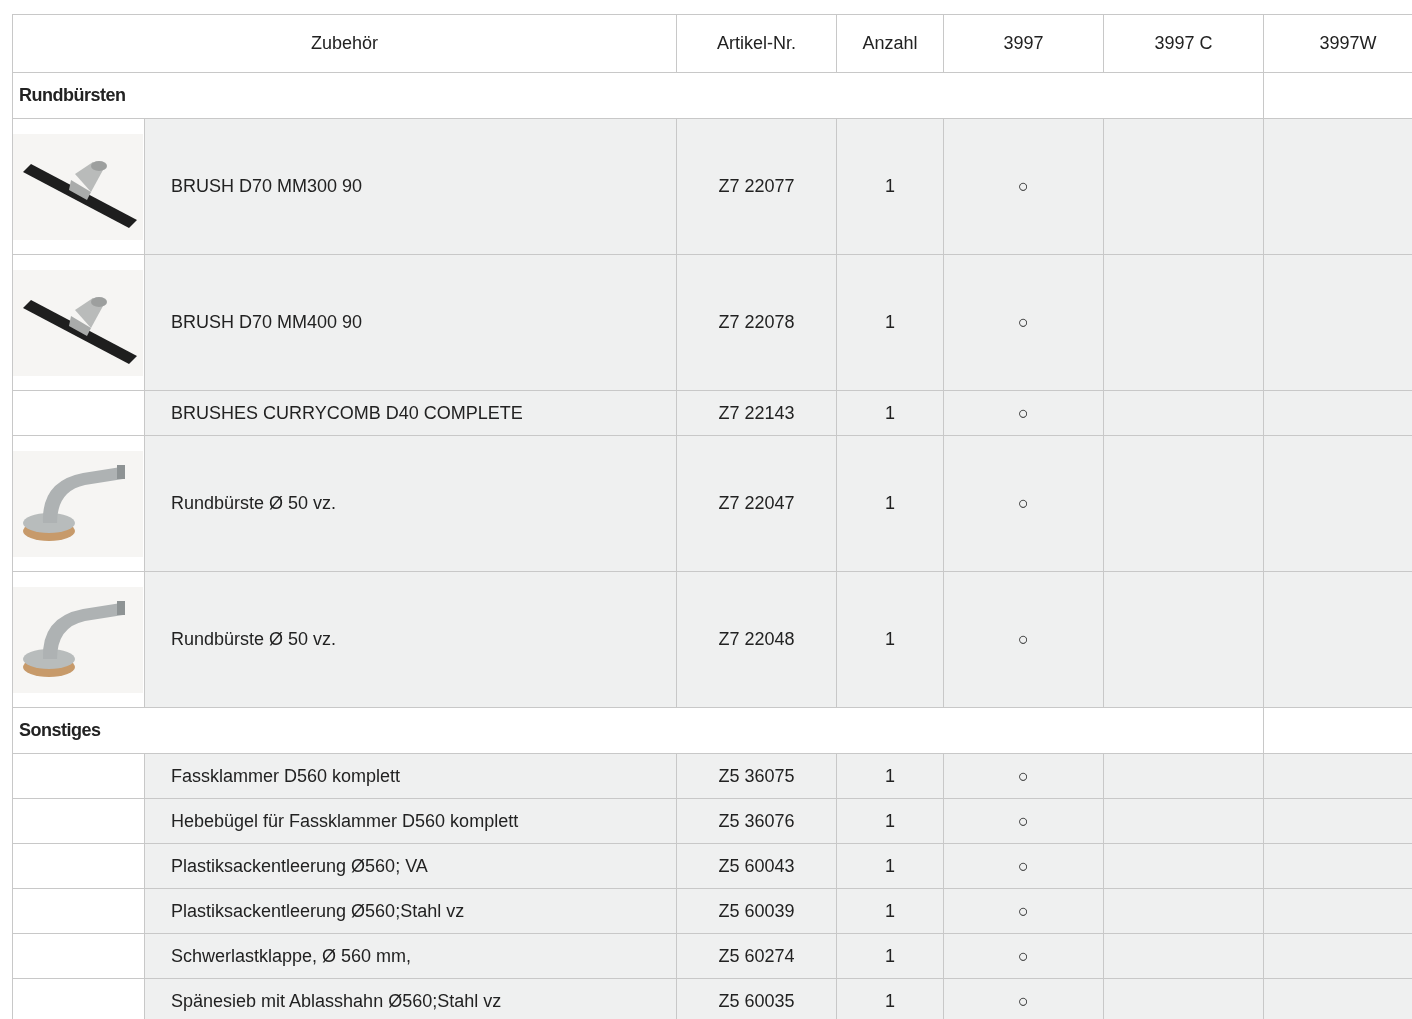 The height and width of the screenshot is (1019, 1412). Describe the element at coordinates (756, 776) in the screenshot. I see `table-cell: Z5 36075` at that location.